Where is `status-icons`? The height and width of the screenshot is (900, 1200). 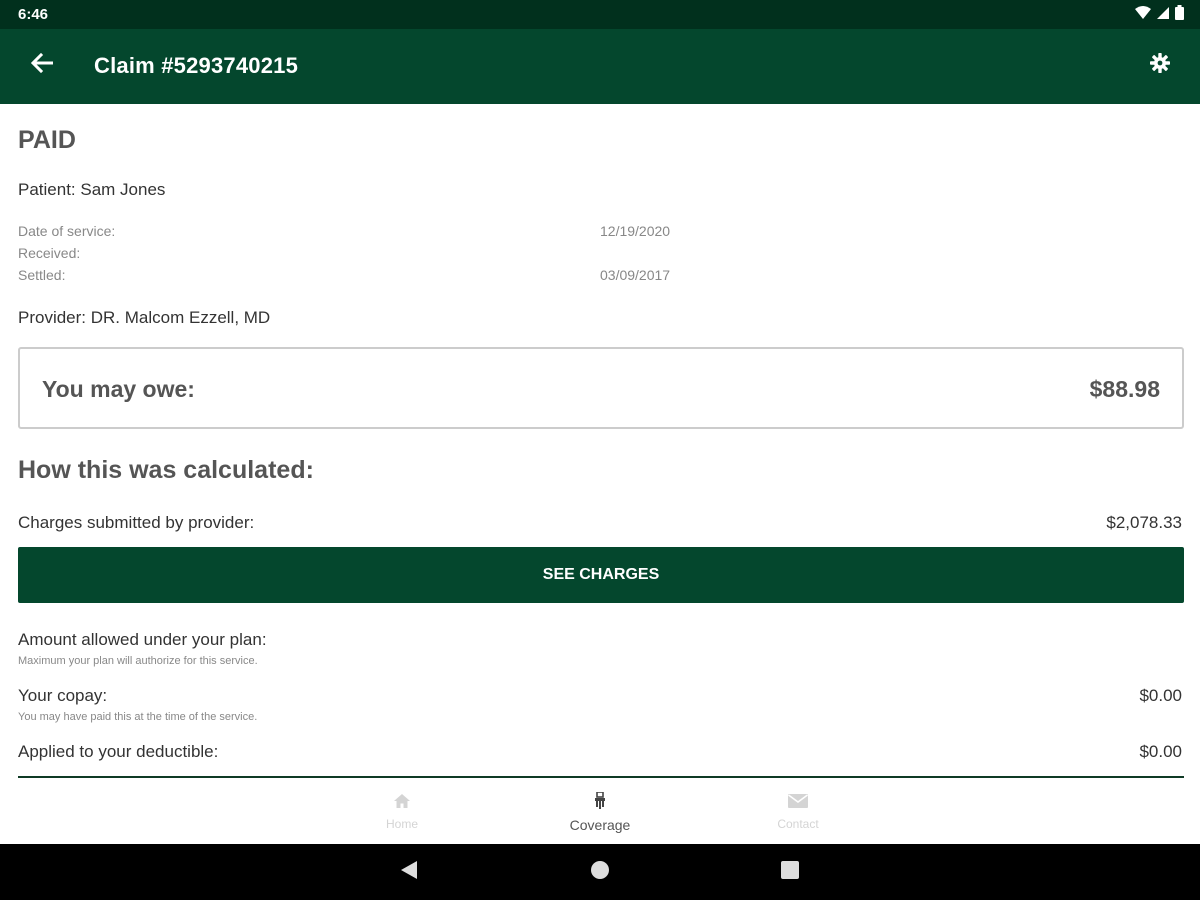 status-icons is located at coordinates (1159, 15).